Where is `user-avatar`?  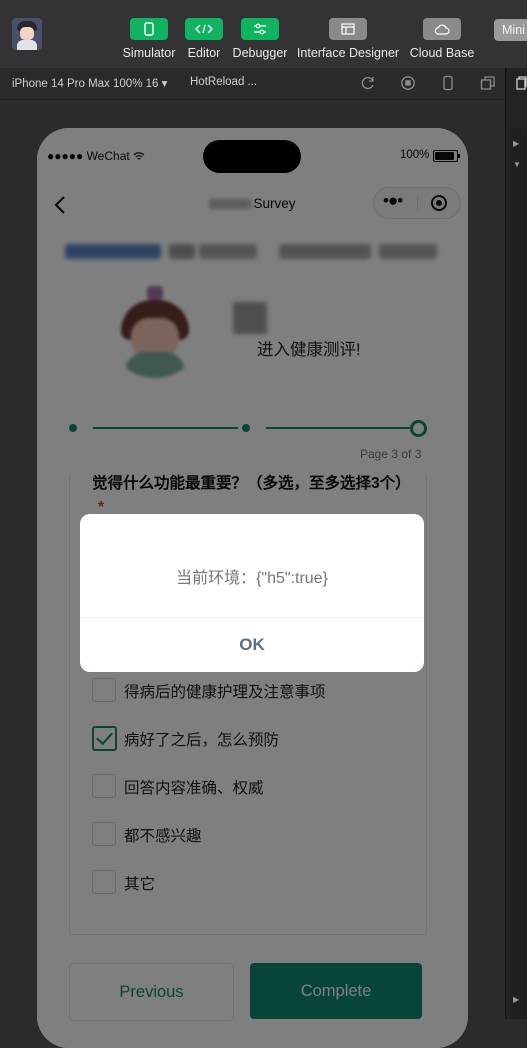
user-avatar is located at coordinates (27, 34).